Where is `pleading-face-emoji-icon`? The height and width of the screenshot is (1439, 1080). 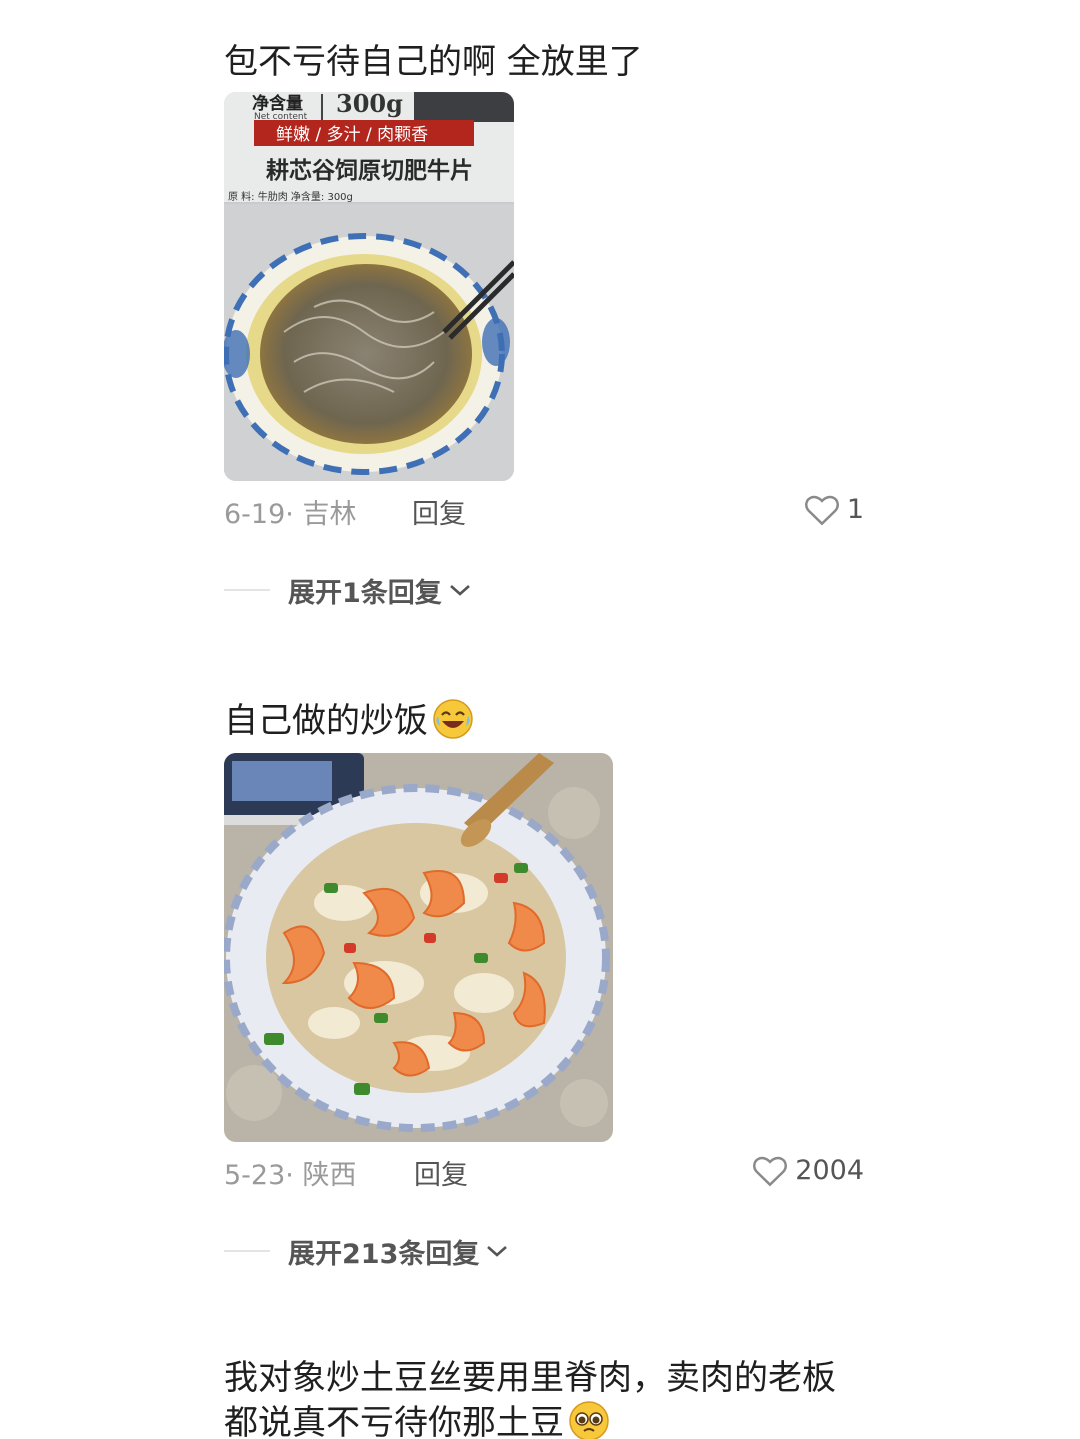
pleading-face-emoji-icon is located at coordinates (589, 1420).